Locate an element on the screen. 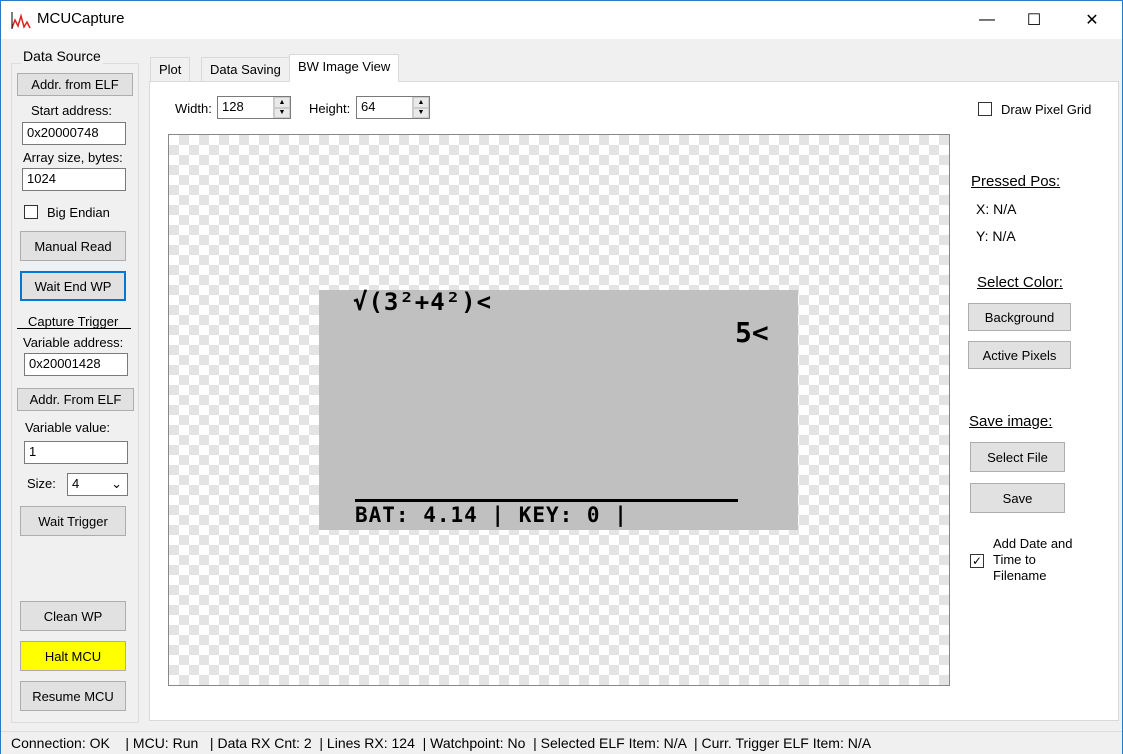 The image size is (1123, 754). draw-pixel-grid-checkbox is located at coordinates (985, 109).